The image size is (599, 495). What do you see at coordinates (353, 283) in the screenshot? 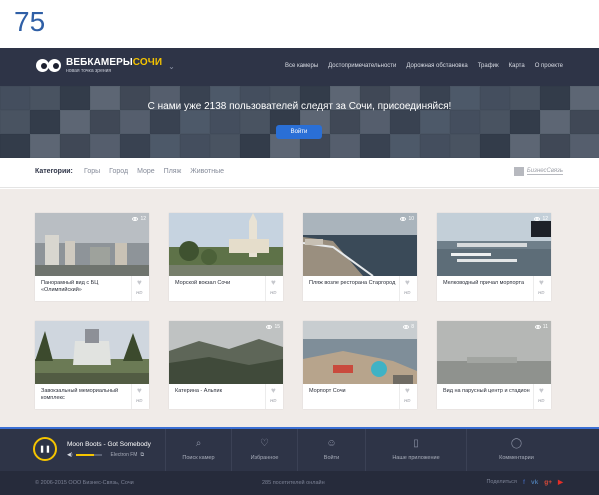
I see `camera-title: Пляж возле ресторана Старгород` at bounding box center [353, 283].